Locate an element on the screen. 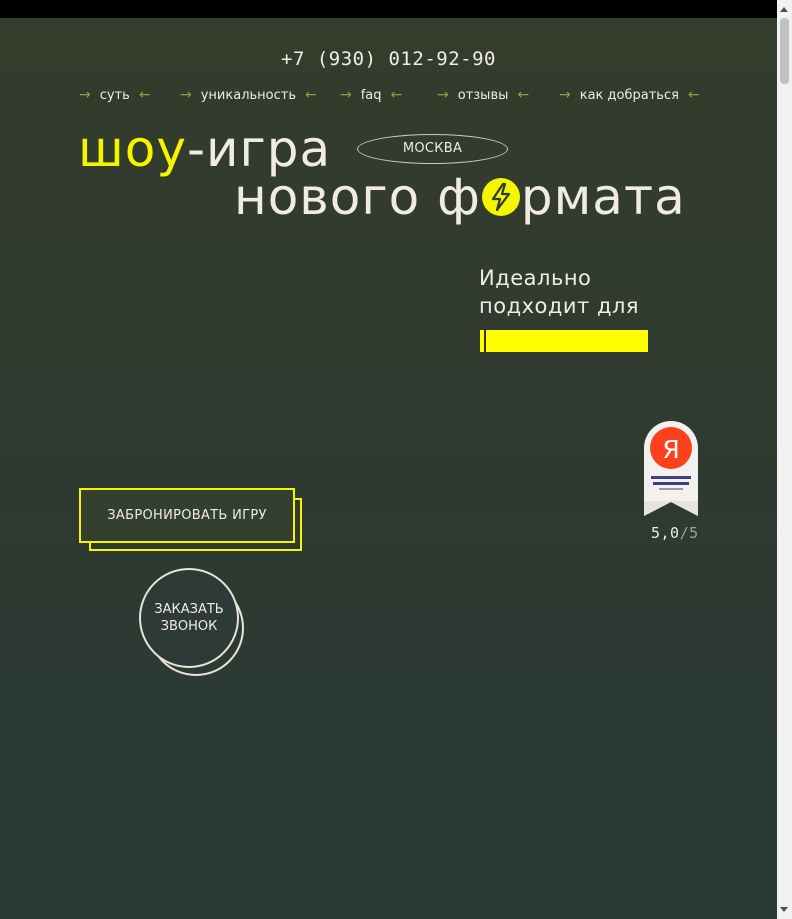 Image resolution: width=792 pixels, height=919 pixels. nav-label: отзывы is located at coordinates (483, 95).